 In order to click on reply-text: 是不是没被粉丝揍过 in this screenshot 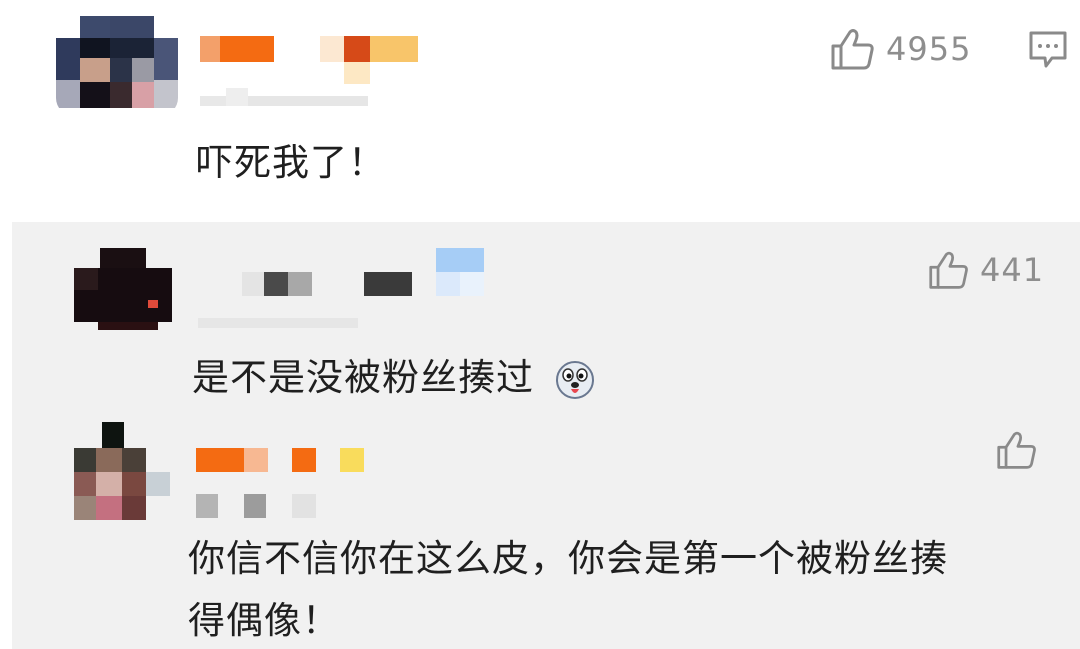, I will do `click(393, 378)`.